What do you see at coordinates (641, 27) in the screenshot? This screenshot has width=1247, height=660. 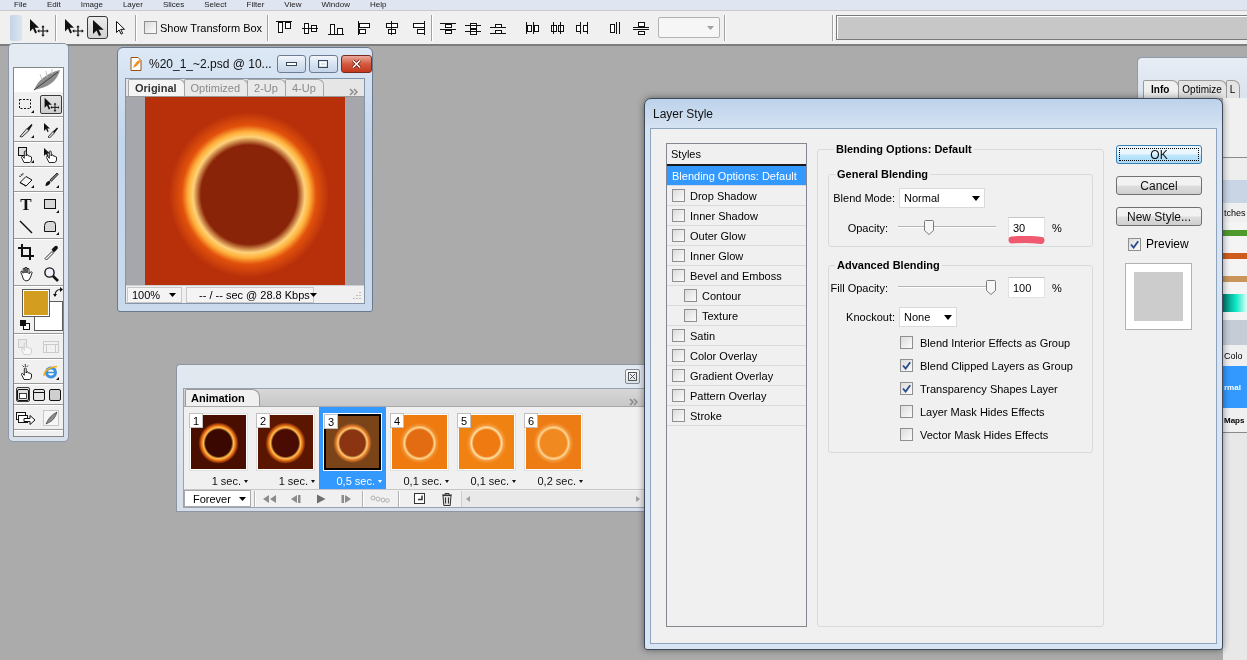 I see `distribute-vertical-icon` at bounding box center [641, 27].